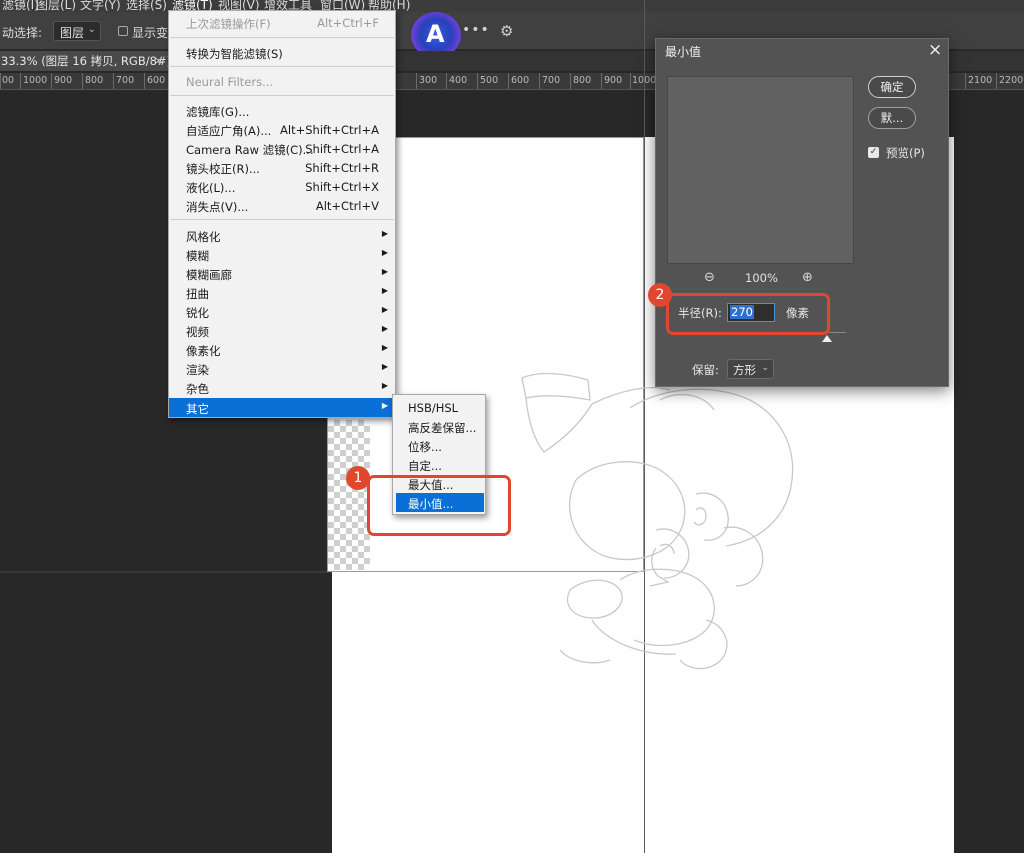 The image size is (1024, 853). What do you see at coordinates (20, 6) in the screenshot?
I see `menu-item-filter-cut: 滤镜(I)` at bounding box center [20, 6].